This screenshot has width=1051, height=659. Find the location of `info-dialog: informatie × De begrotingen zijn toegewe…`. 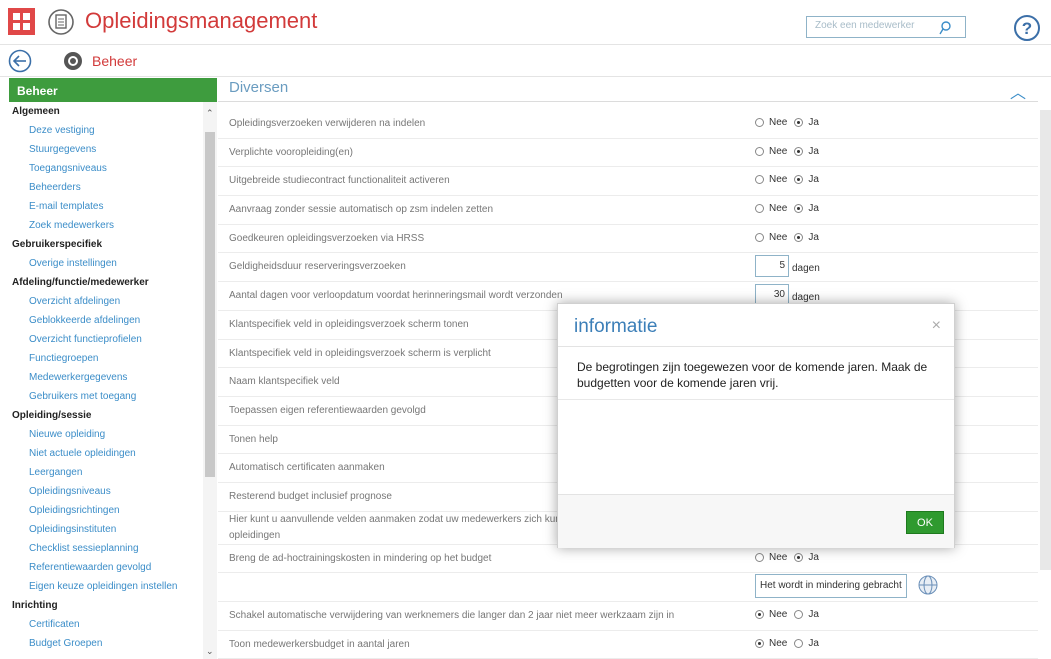

info-dialog: informatie × De begrotingen zijn toegewe… is located at coordinates (756, 425).